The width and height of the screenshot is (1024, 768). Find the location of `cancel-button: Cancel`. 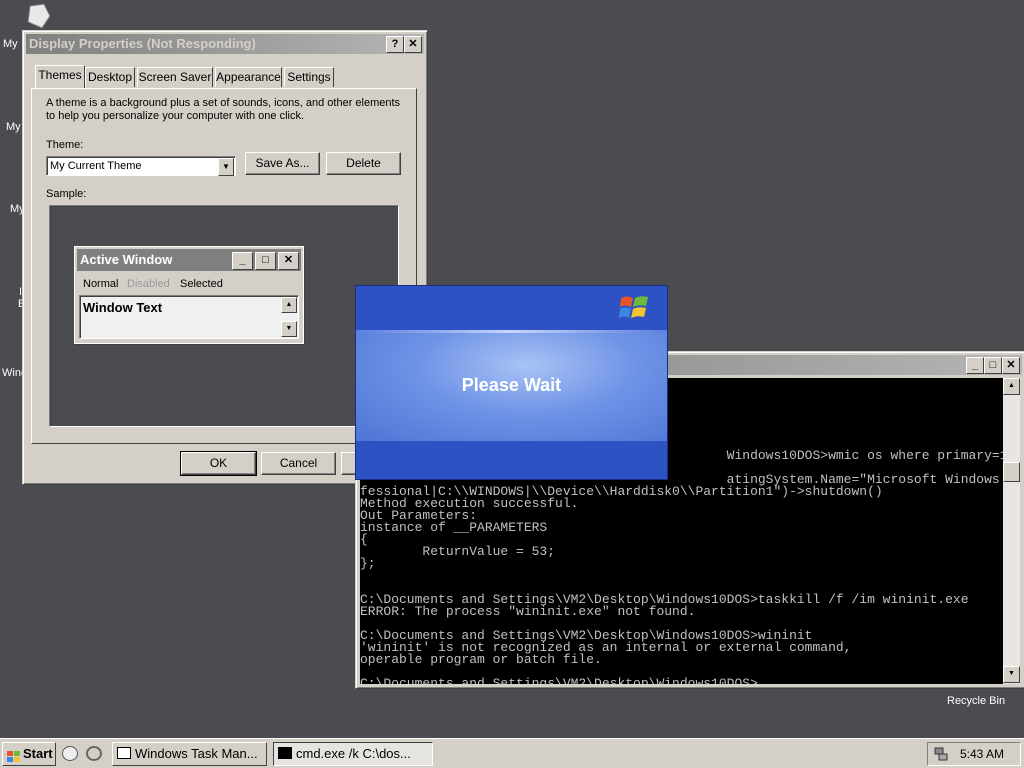

cancel-button: Cancel is located at coordinates (298, 463).